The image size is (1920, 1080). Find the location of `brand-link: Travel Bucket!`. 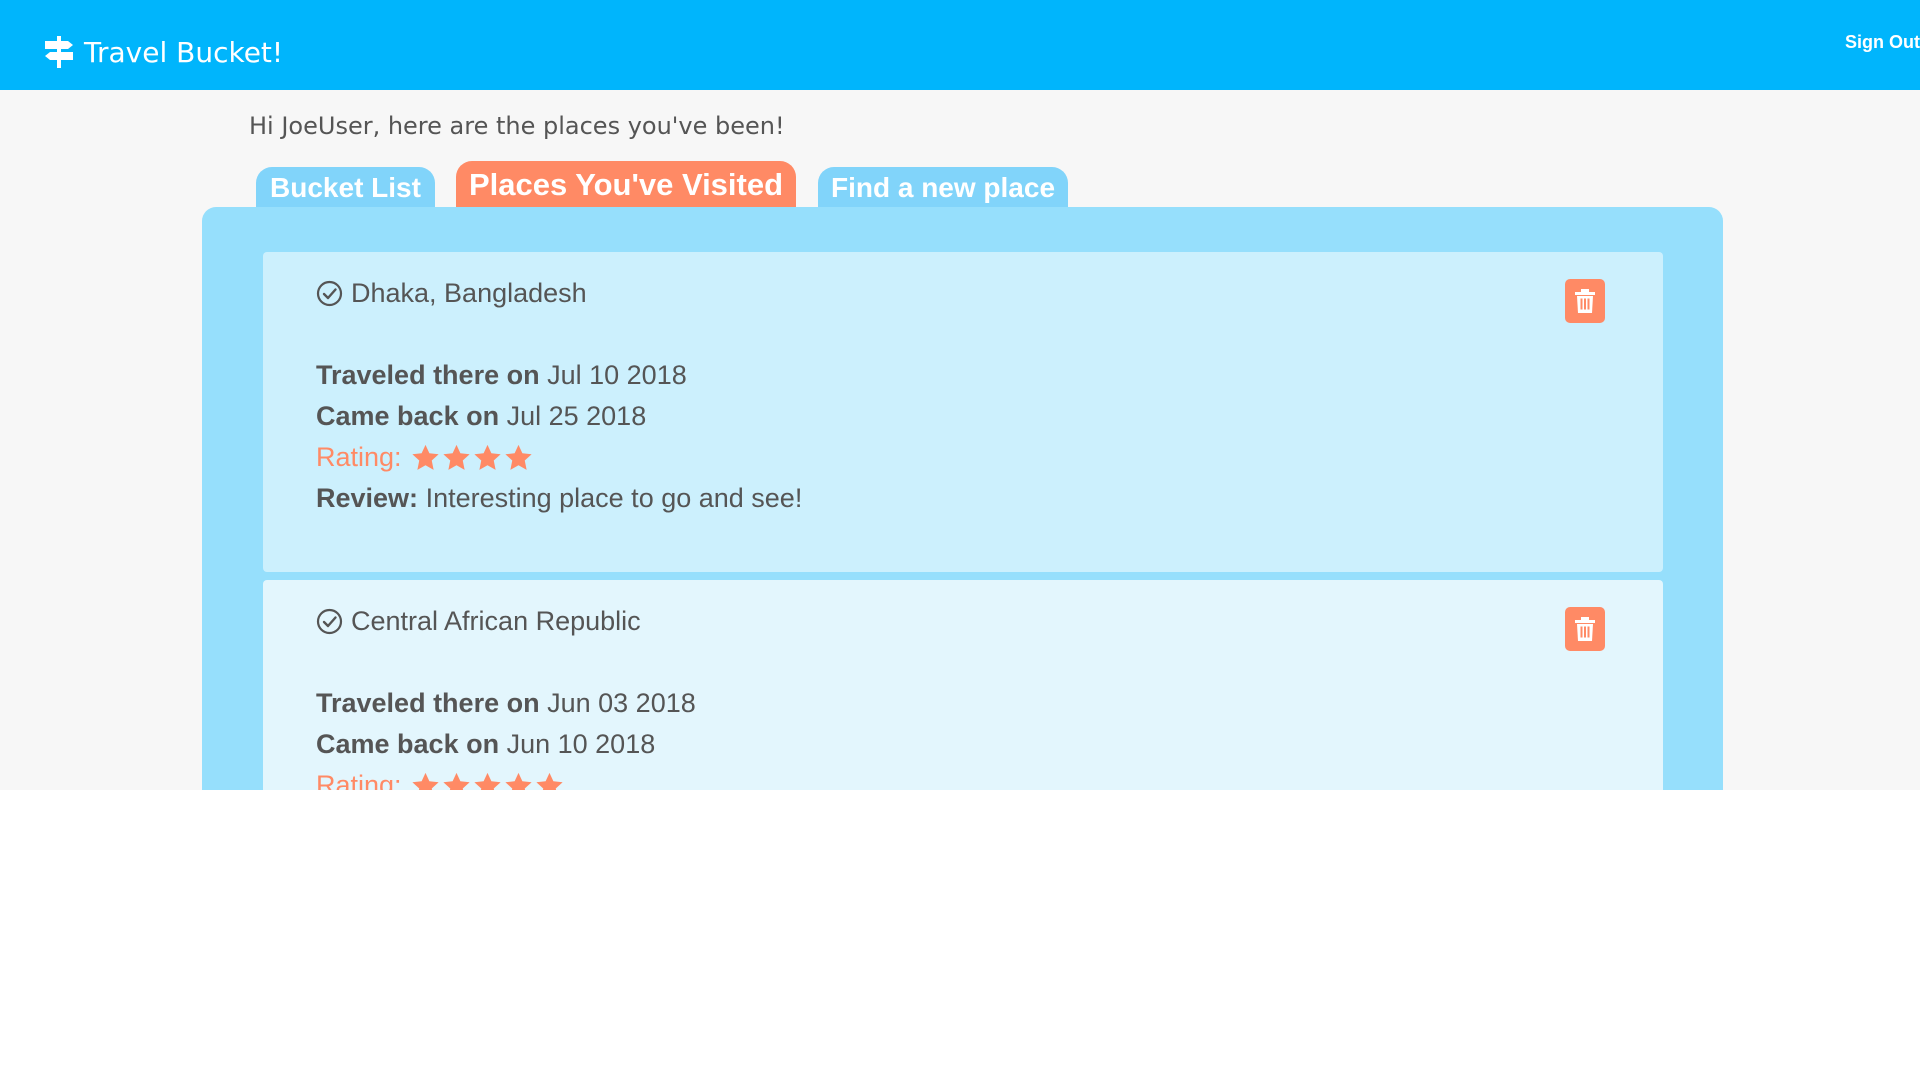

brand-link: Travel Bucket! is located at coordinates (164, 52).